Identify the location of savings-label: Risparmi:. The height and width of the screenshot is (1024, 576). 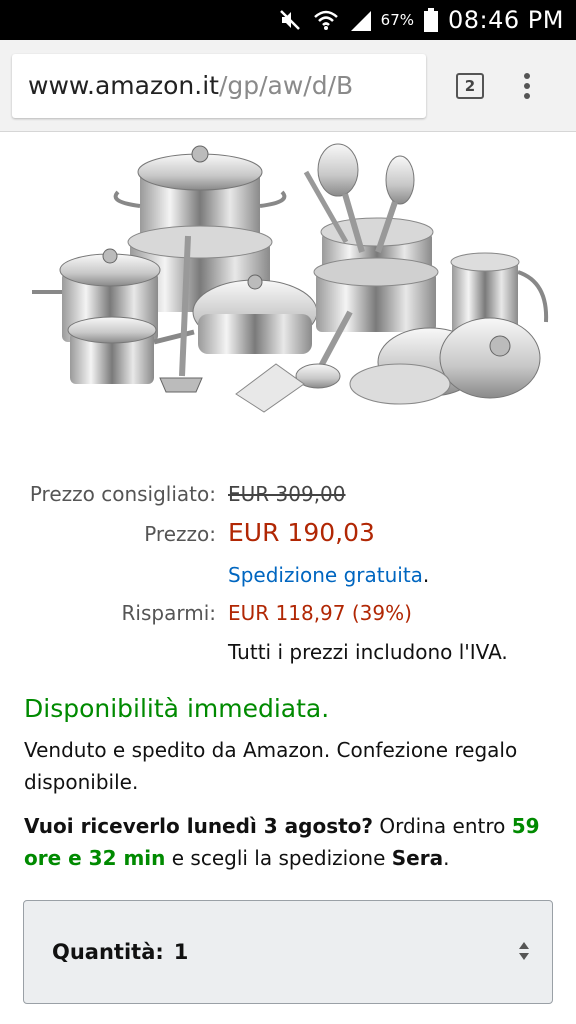
(168, 613).